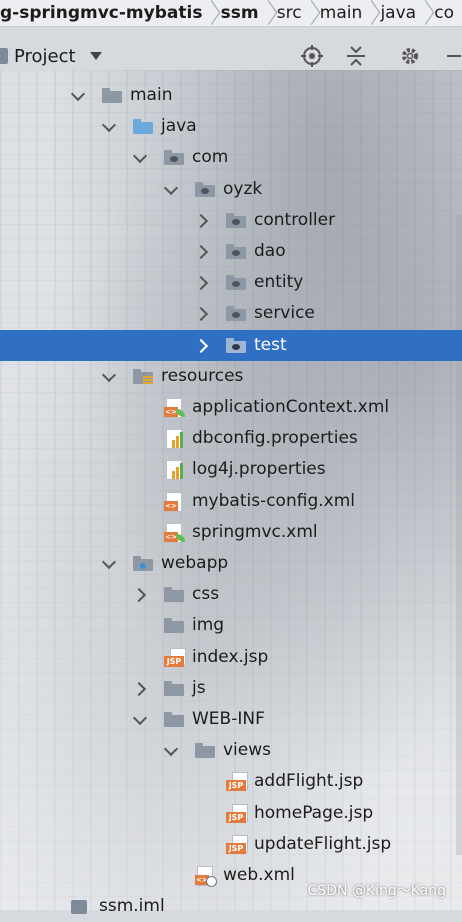  What do you see at coordinates (143, 377) in the screenshot?
I see `resources-folder-icon` at bounding box center [143, 377].